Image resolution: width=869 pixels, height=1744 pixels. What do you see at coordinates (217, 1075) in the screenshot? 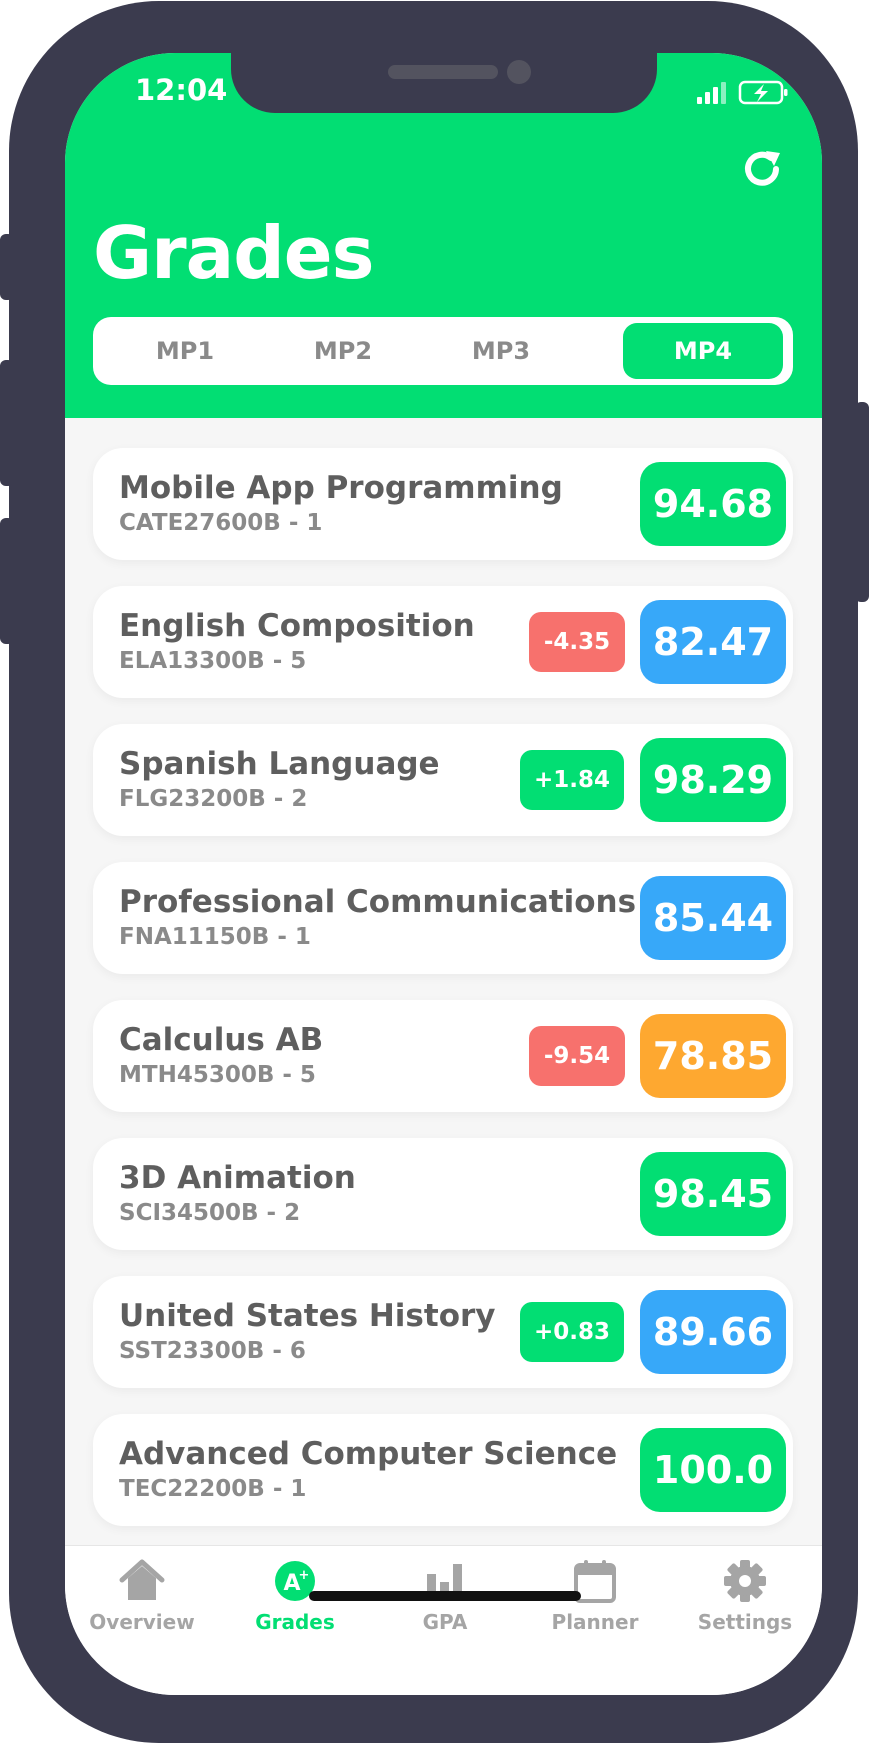
I see `course-code: MTH45300B - 5` at bounding box center [217, 1075].